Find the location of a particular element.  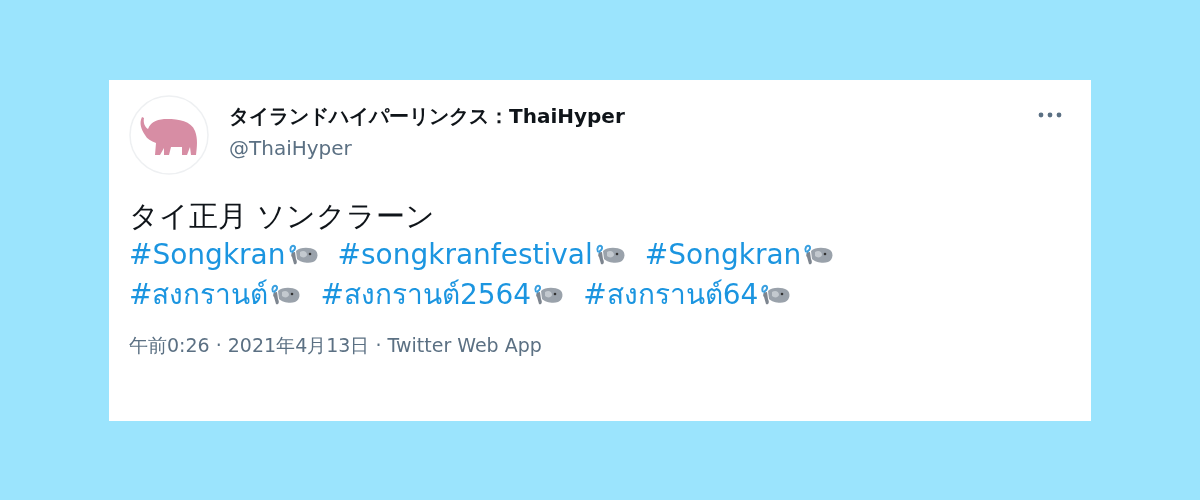

display-name: タイランドハイパーリンクス：ThaiHyper is located at coordinates (427, 116).